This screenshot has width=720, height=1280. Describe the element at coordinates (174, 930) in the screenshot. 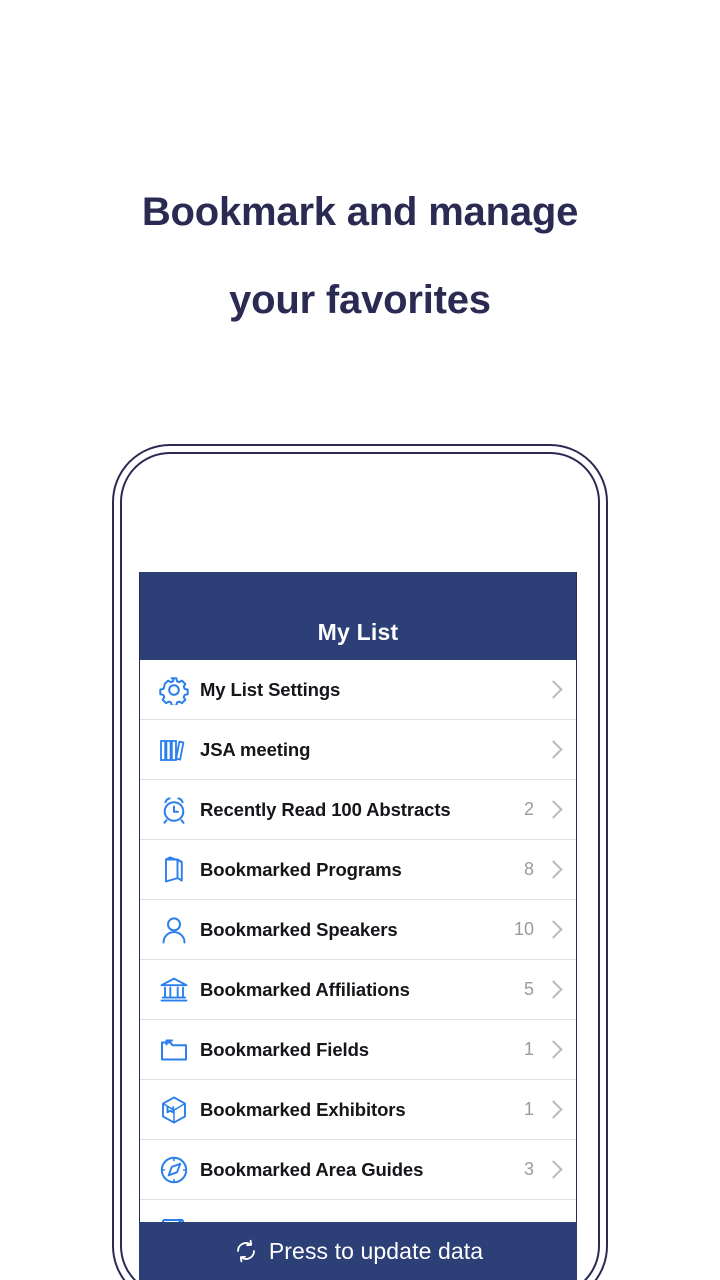

I see `person-icon` at that location.